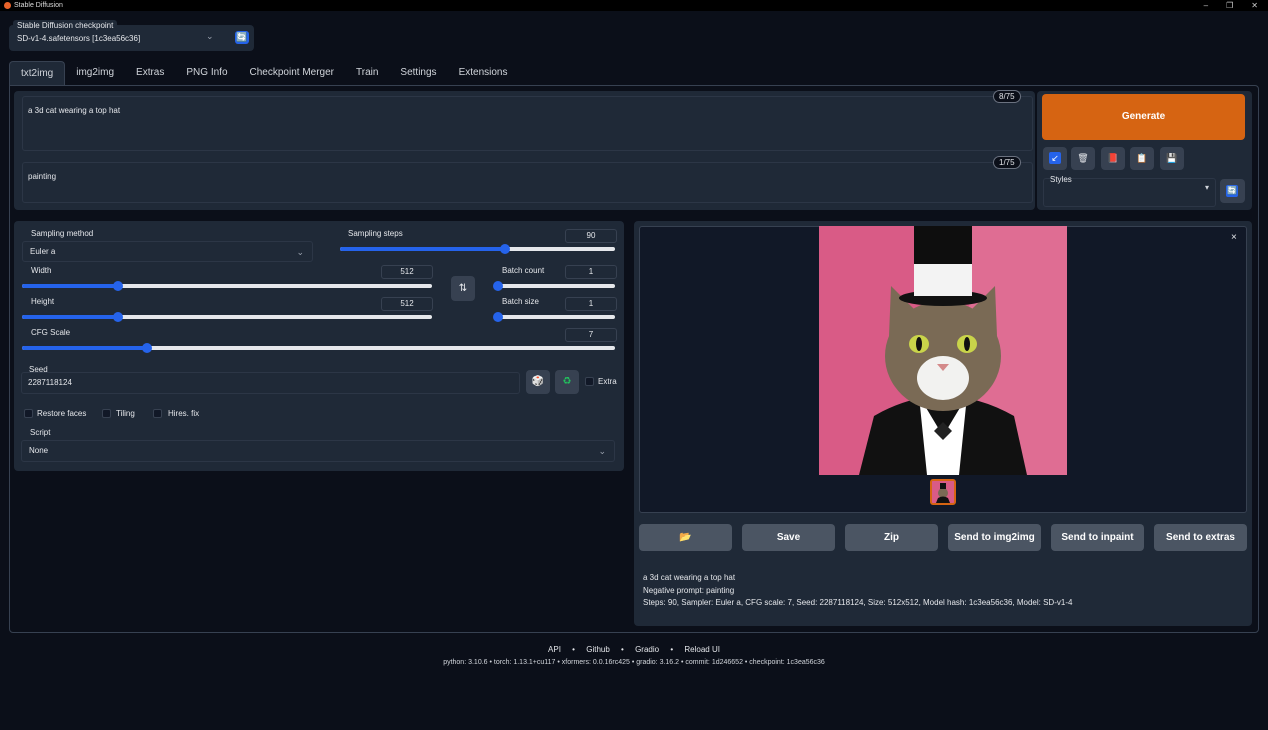 This screenshot has height=730, width=1268. I want to click on close-gallery-icon: ×, so click(1234, 237).